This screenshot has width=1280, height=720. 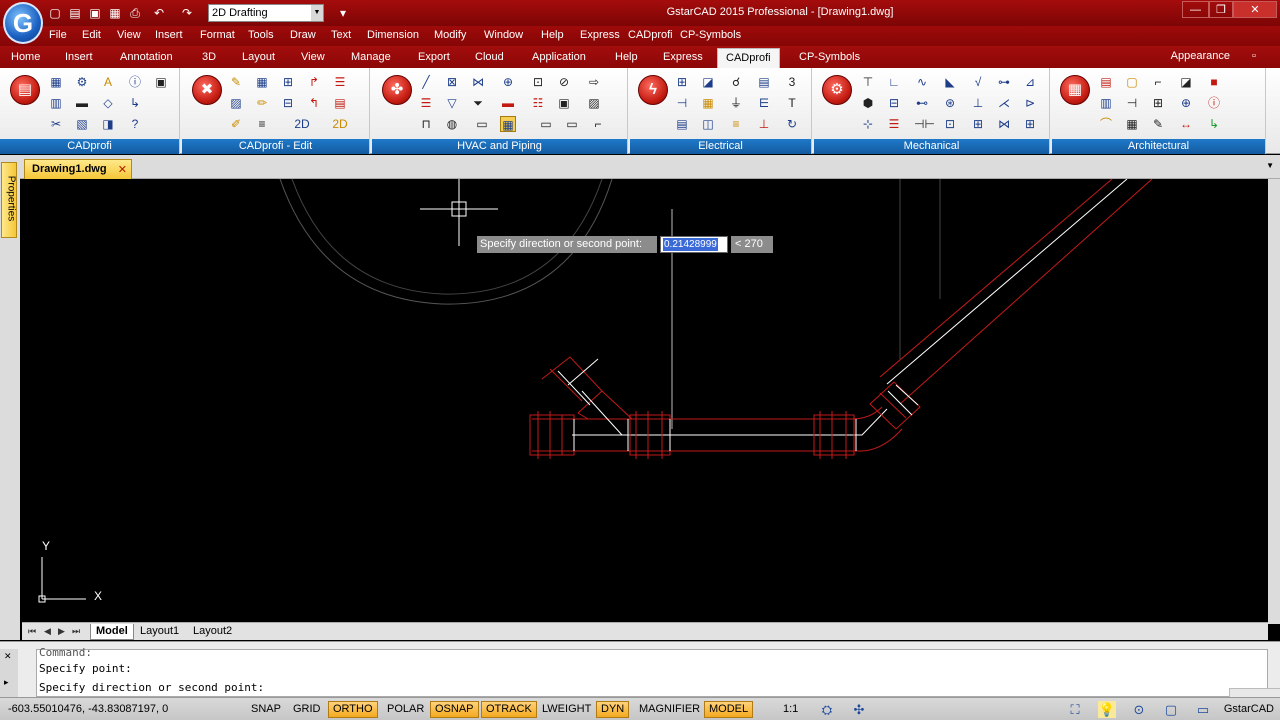 I want to click on tab-express: Express, so click(x=683, y=57).